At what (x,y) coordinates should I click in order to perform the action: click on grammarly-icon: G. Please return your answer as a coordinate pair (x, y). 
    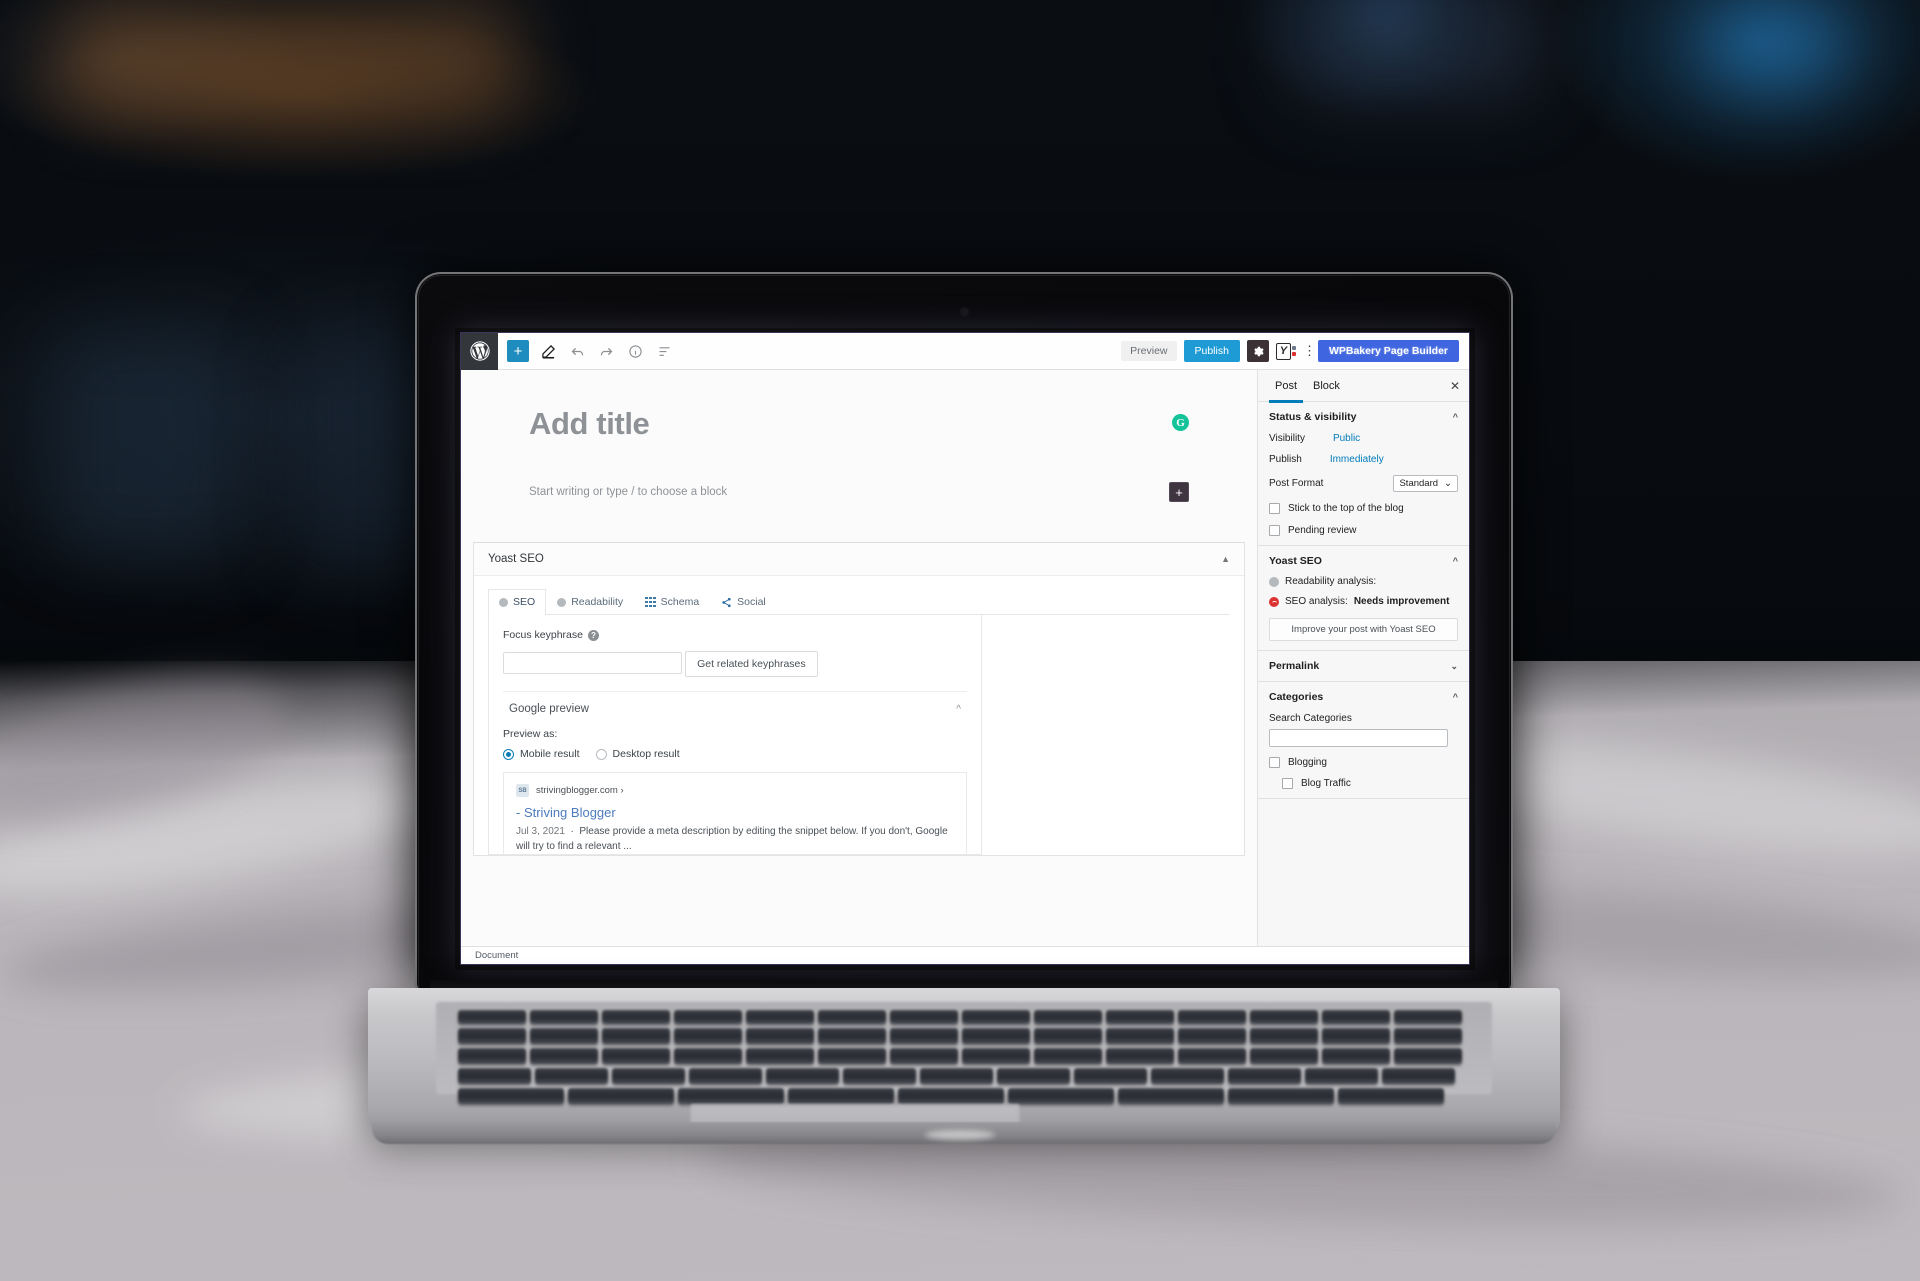
    Looking at the image, I should click on (1180, 422).